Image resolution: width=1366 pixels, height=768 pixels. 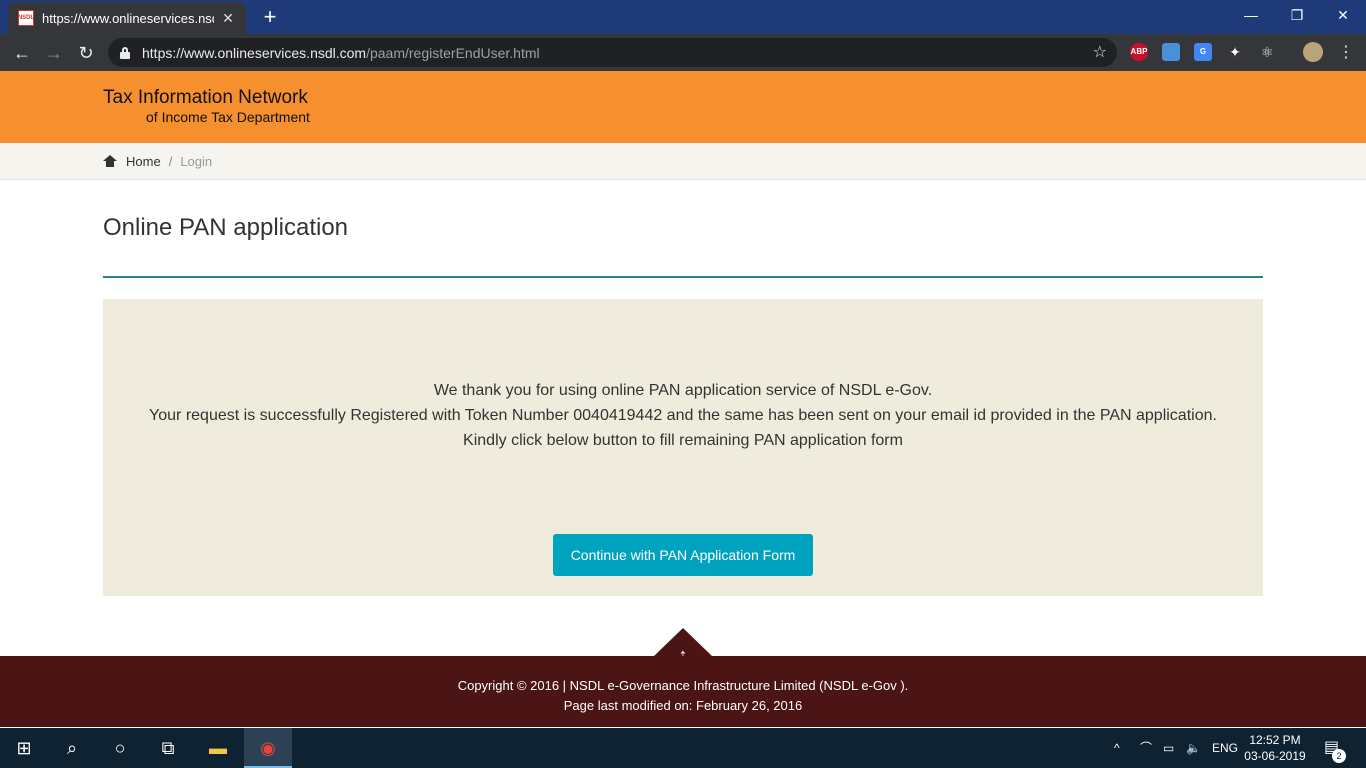 What do you see at coordinates (1297, 15) in the screenshot?
I see `restore-window-button: ❐` at bounding box center [1297, 15].